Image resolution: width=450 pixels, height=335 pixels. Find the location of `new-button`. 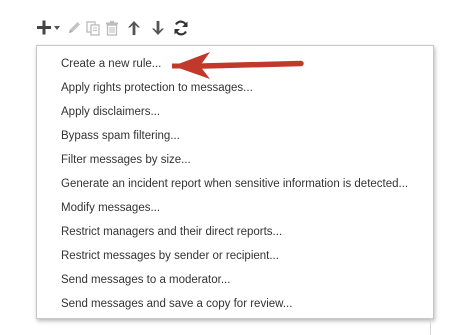

new-button is located at coordinates (49, 28).